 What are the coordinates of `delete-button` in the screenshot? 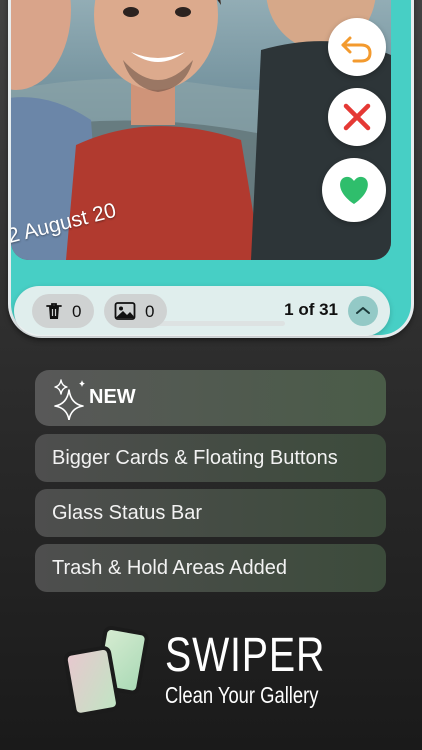 It's located at (357, 117).